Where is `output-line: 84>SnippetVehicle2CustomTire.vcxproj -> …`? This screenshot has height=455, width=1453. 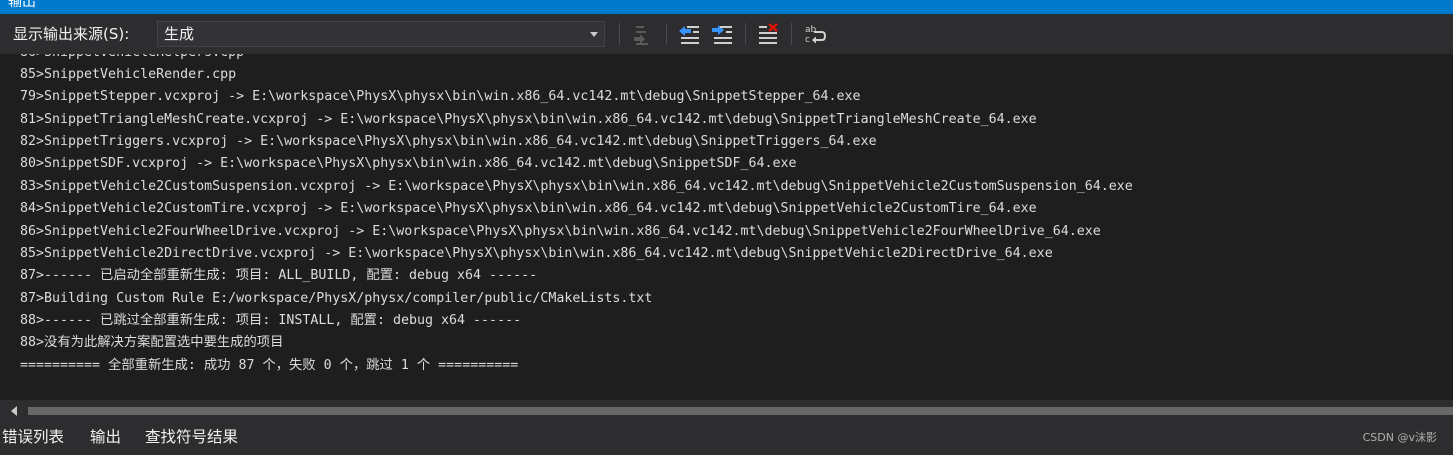
output-line: 84>SnippetVehicle2CustomTire.vcxproj -> … is located at coordinates (528, 208).